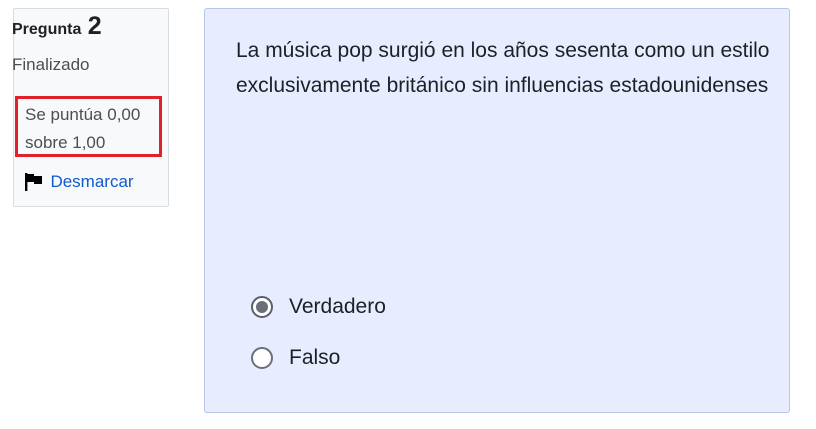 Image resolution: width=816 pixels, height=429 pixels. What do you see at coordinates (94, 26) in the screenshot?
I see `question-number: 2` at bounding box center [94, 26].